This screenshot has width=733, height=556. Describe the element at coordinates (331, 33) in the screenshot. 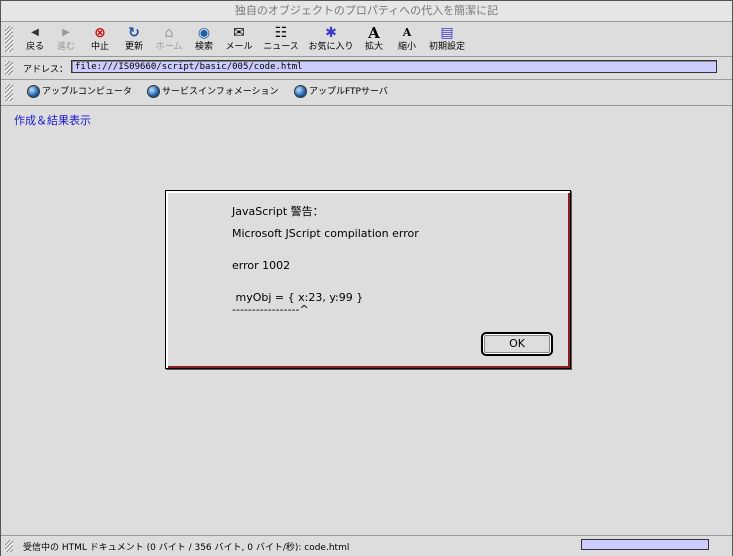

I see `favorites-icon: ✱` at that location.